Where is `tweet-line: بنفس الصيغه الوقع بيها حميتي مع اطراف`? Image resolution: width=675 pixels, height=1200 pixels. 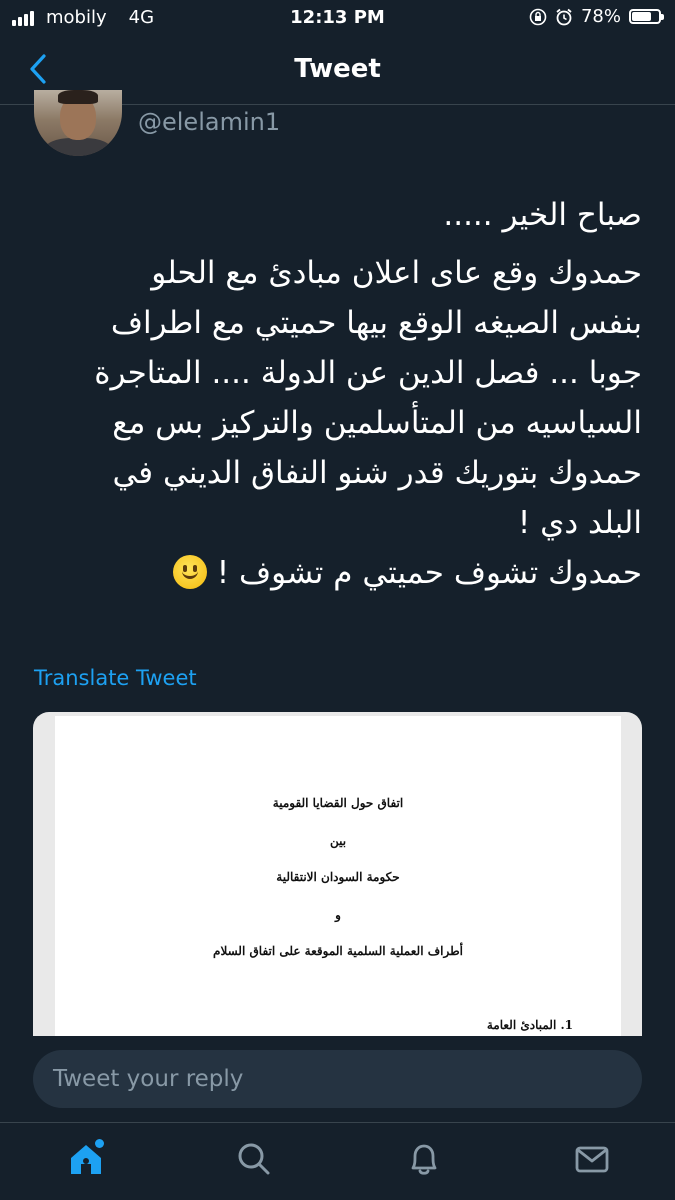 tweet-line: بنفس الصيغه الوقع بيها حميتي مع اطراف is located at coordinates (376, 323).